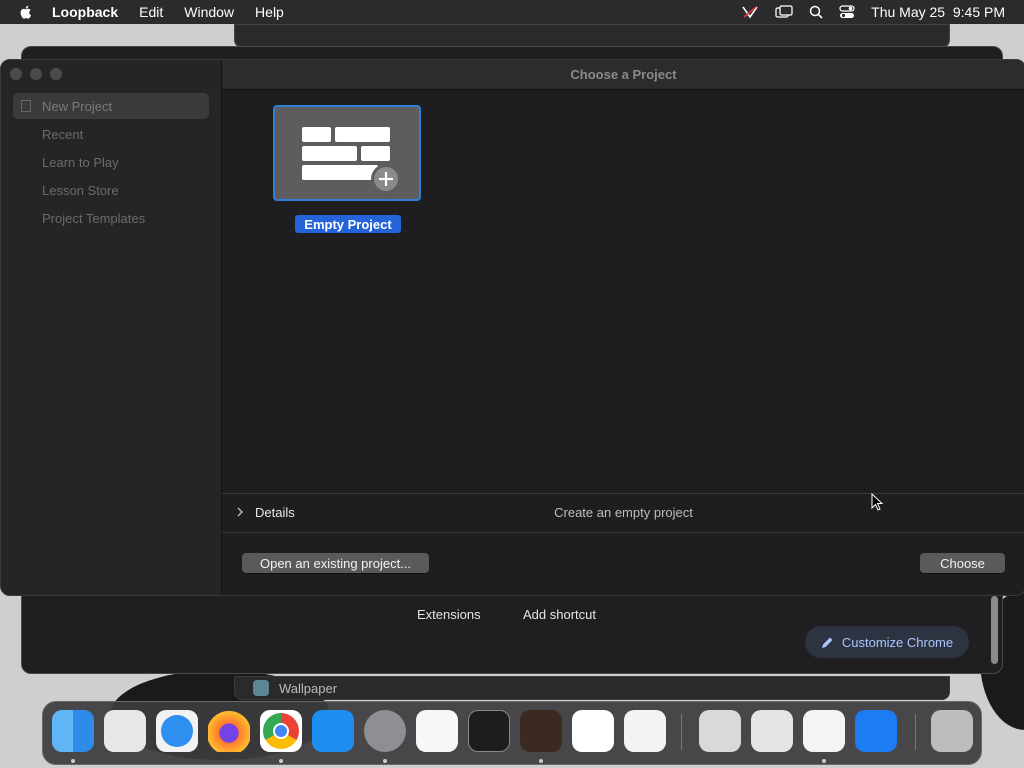  What do you see at coordinates (559, 614) in the screenshot?
I see `add-shortcut-link: Add shortcut` at bounding box center [559, 614].